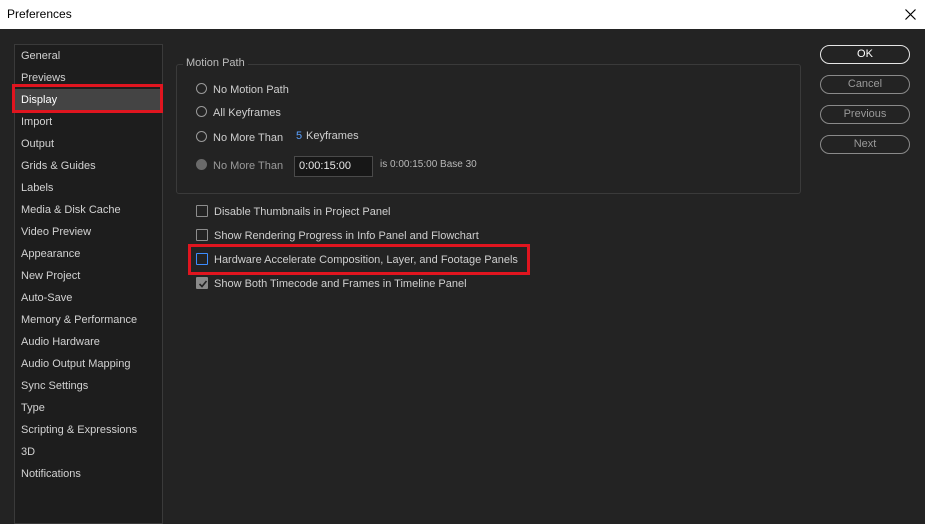  Describe the element at coordinates (88, 430) in the screenshot. I see `sidebar-item-scripting-expressions: Scripting & Expressions` at that location.